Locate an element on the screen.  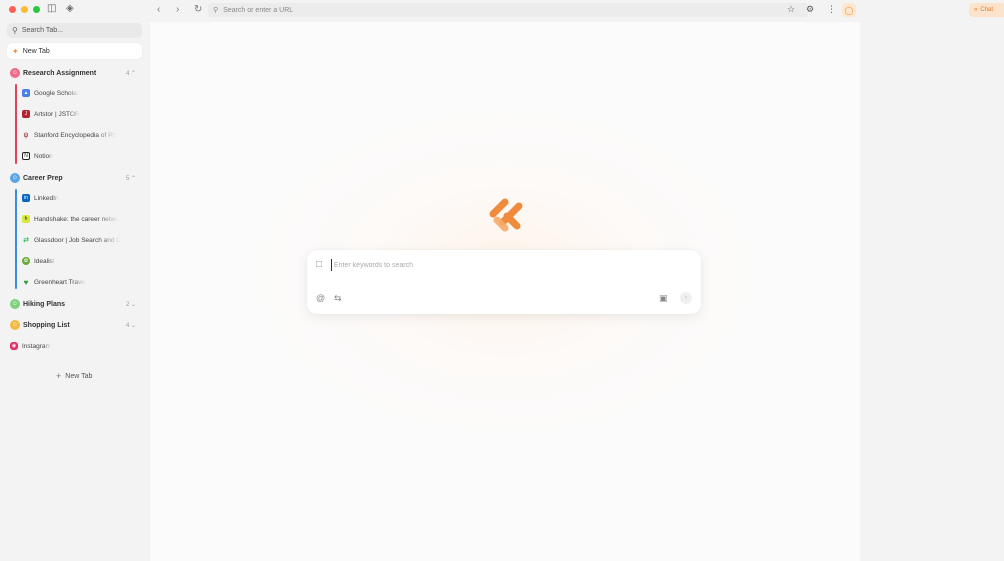
greenheart-icon: ♥ is located at coordinates (26, 282).